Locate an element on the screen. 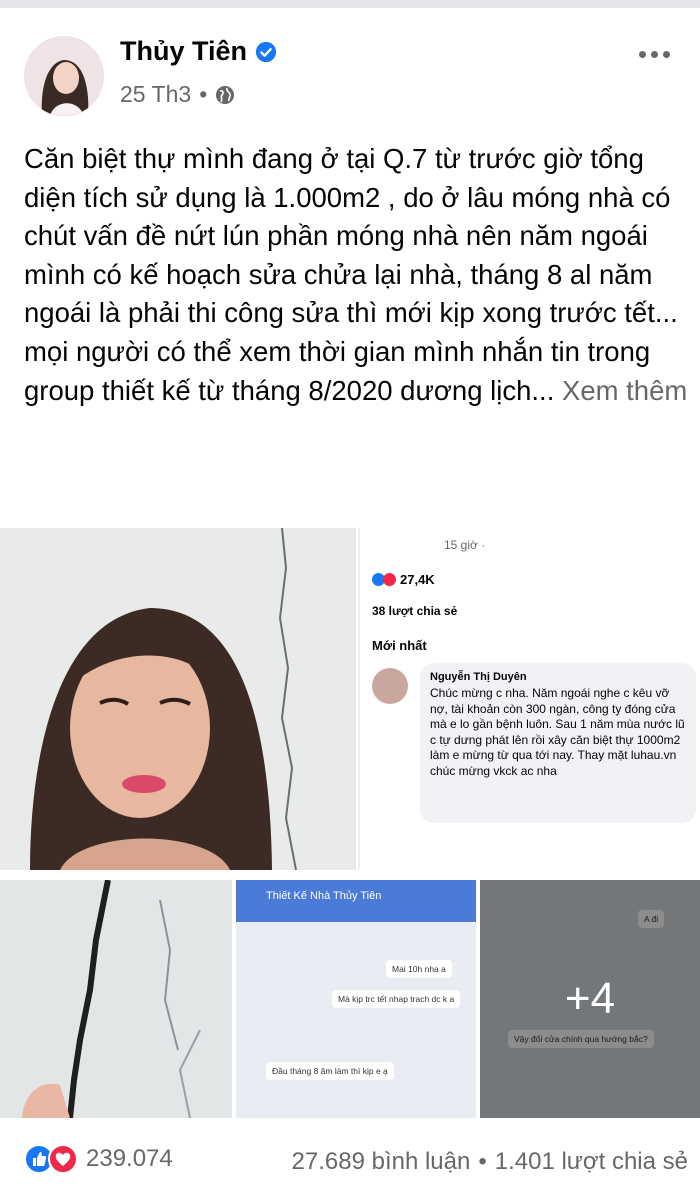  engagement-stats: 27.689 bình luận • 1.401 lượt chia sẻ is located at coordinates (490, 1162).